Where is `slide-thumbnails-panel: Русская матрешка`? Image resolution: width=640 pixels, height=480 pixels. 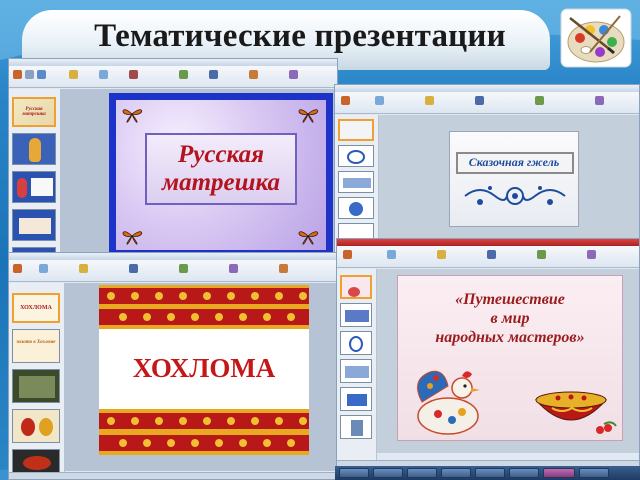 slide-thumbnails-panel: Русская матрешка is located at coordinates (35, 173).